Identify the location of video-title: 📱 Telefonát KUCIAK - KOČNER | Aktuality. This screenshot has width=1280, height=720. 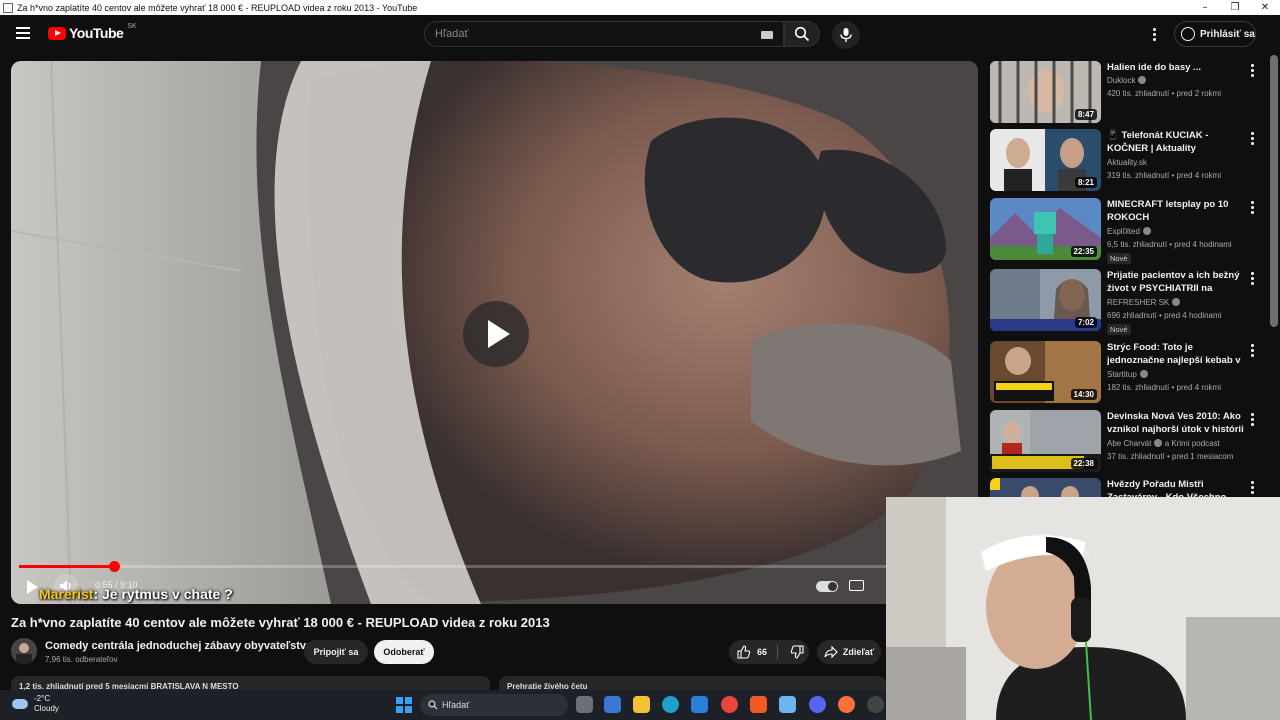
(1177, 142).